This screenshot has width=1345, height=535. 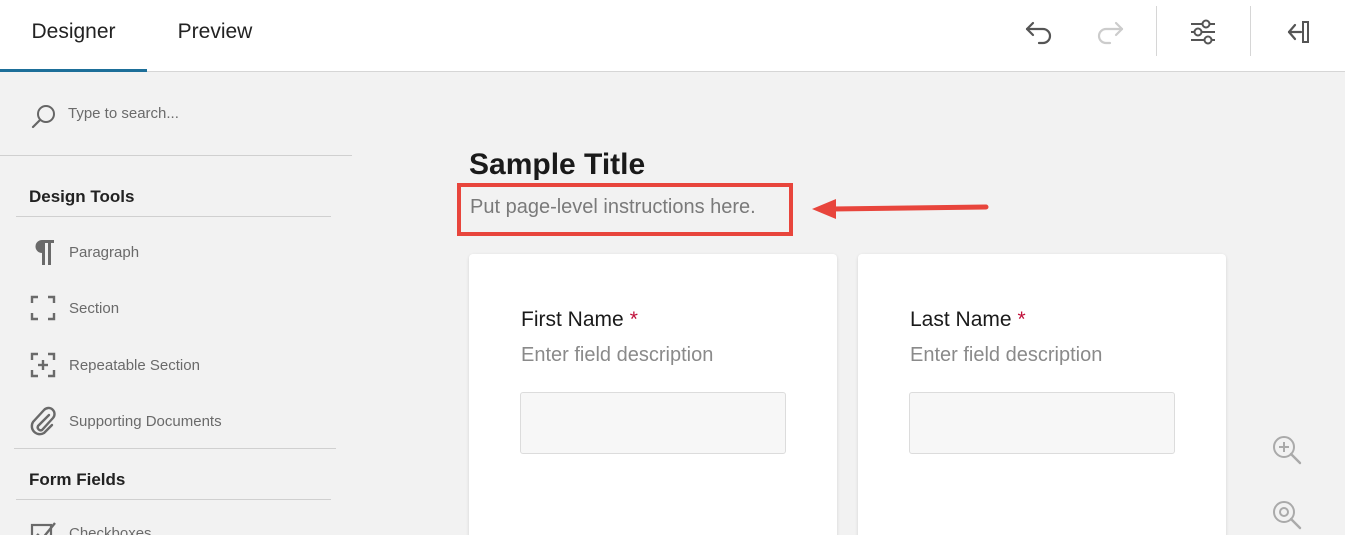 What do you see at coordinates (173, 197) in the screenshot?
I see `design-tools-heading: Design Tools` at bounding box center [173, 197].